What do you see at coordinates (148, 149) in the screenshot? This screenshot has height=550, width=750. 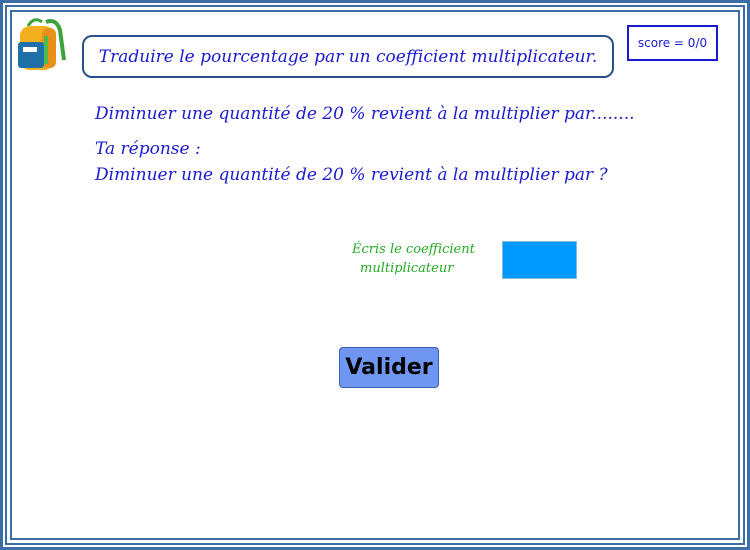 I see `answer-label: Ta réponse :` at bounding box center [148, 149].